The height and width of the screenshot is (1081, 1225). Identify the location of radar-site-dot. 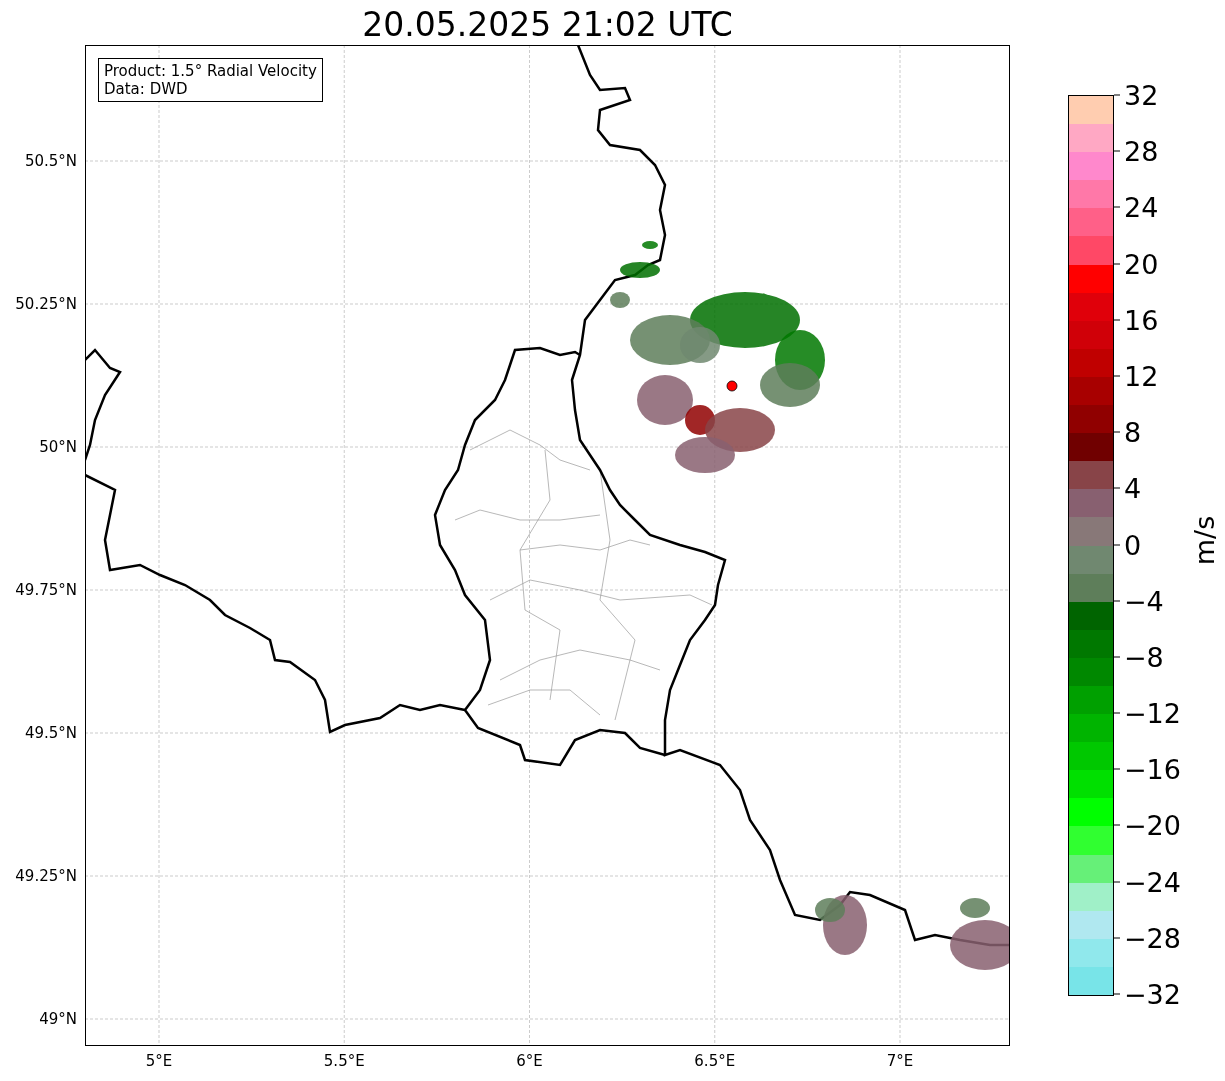
(732, 386).